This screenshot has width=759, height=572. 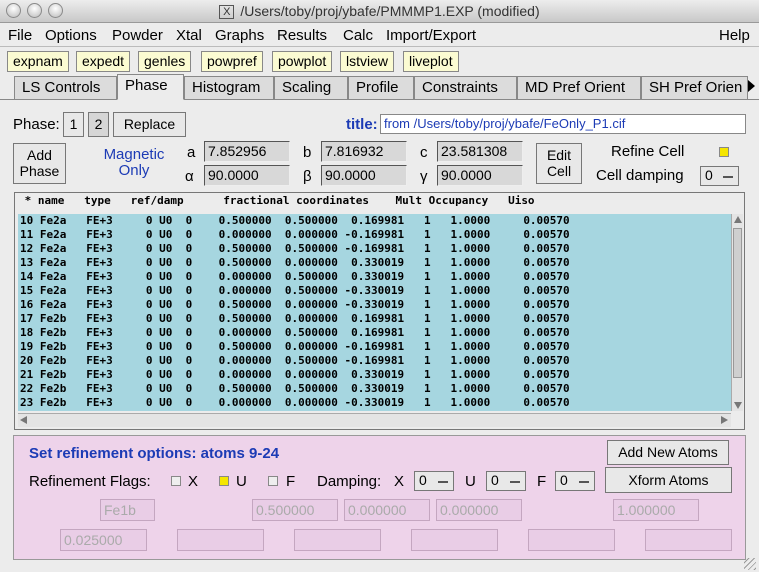 What do you see at coordinates (480, 151) in the screenshot?
I see `cell-c-field: 23.581308` at bounding box center [480, 151].